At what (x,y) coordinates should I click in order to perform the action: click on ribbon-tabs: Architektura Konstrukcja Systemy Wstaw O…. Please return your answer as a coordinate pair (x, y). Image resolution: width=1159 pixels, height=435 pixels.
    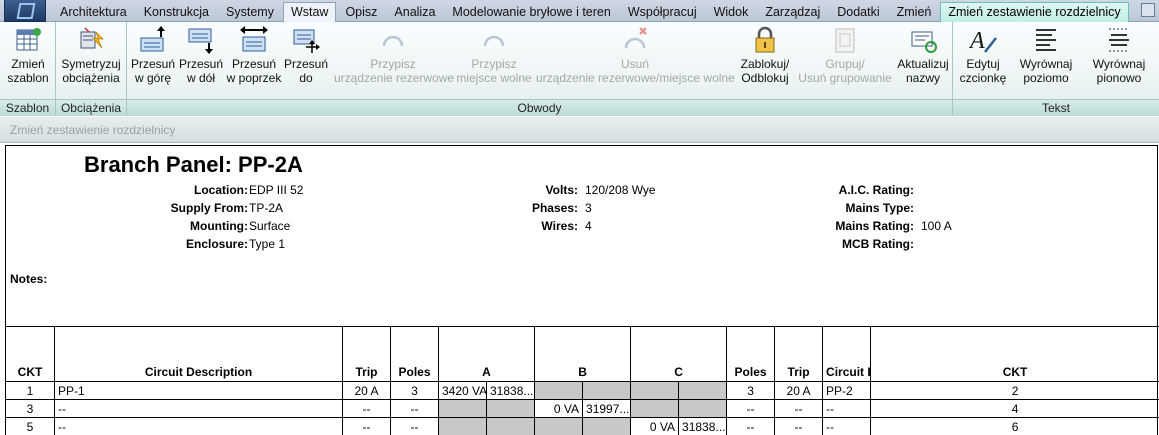
    Looking at the image, I should click on (591, 11).